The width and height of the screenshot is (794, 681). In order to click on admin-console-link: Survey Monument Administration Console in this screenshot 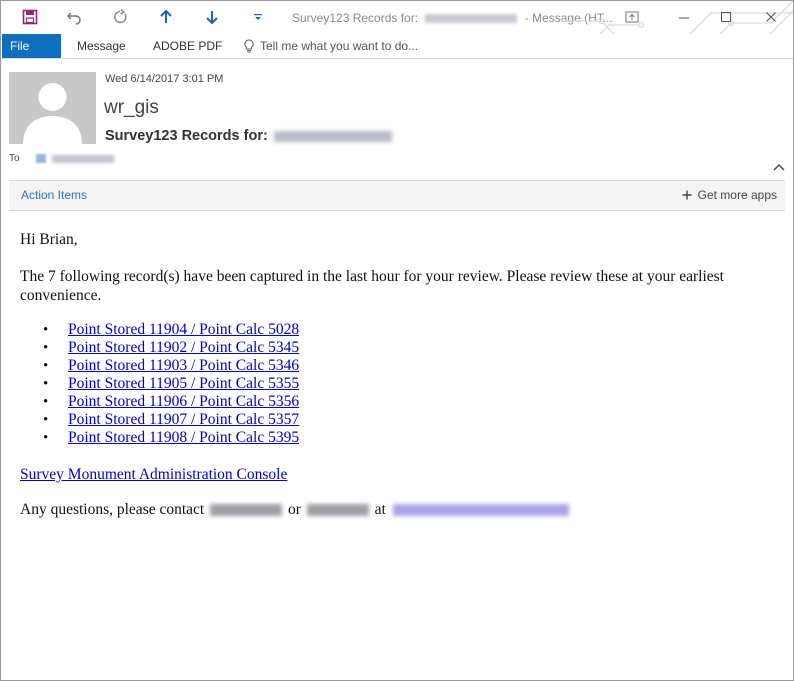, I will do `click(153, 474)`.